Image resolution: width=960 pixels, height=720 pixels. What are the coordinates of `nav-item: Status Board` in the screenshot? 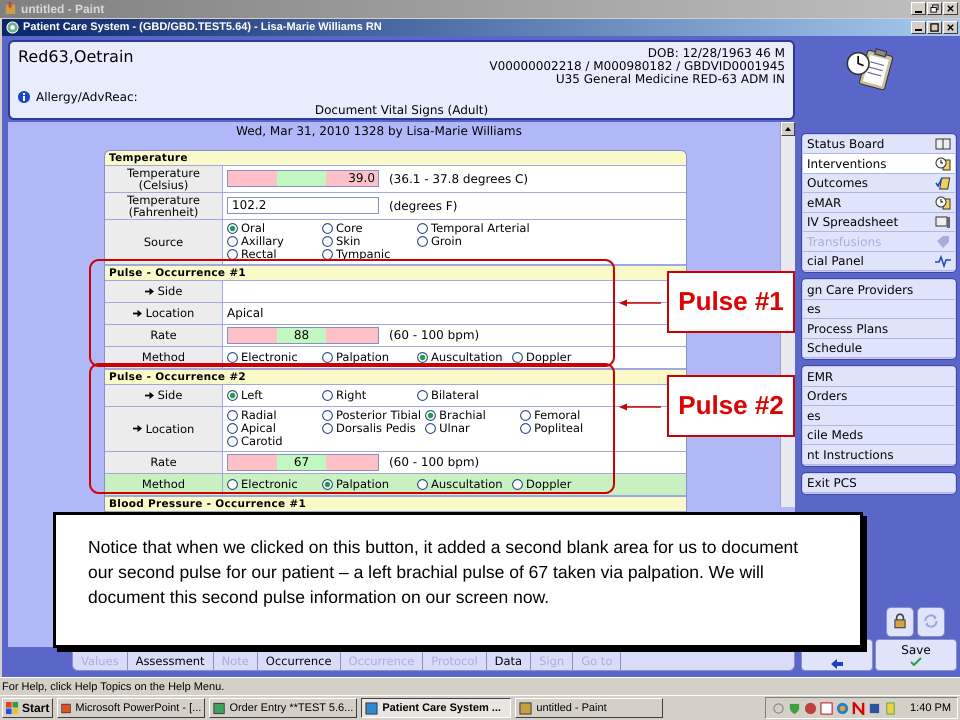 It's located at (879, 144).